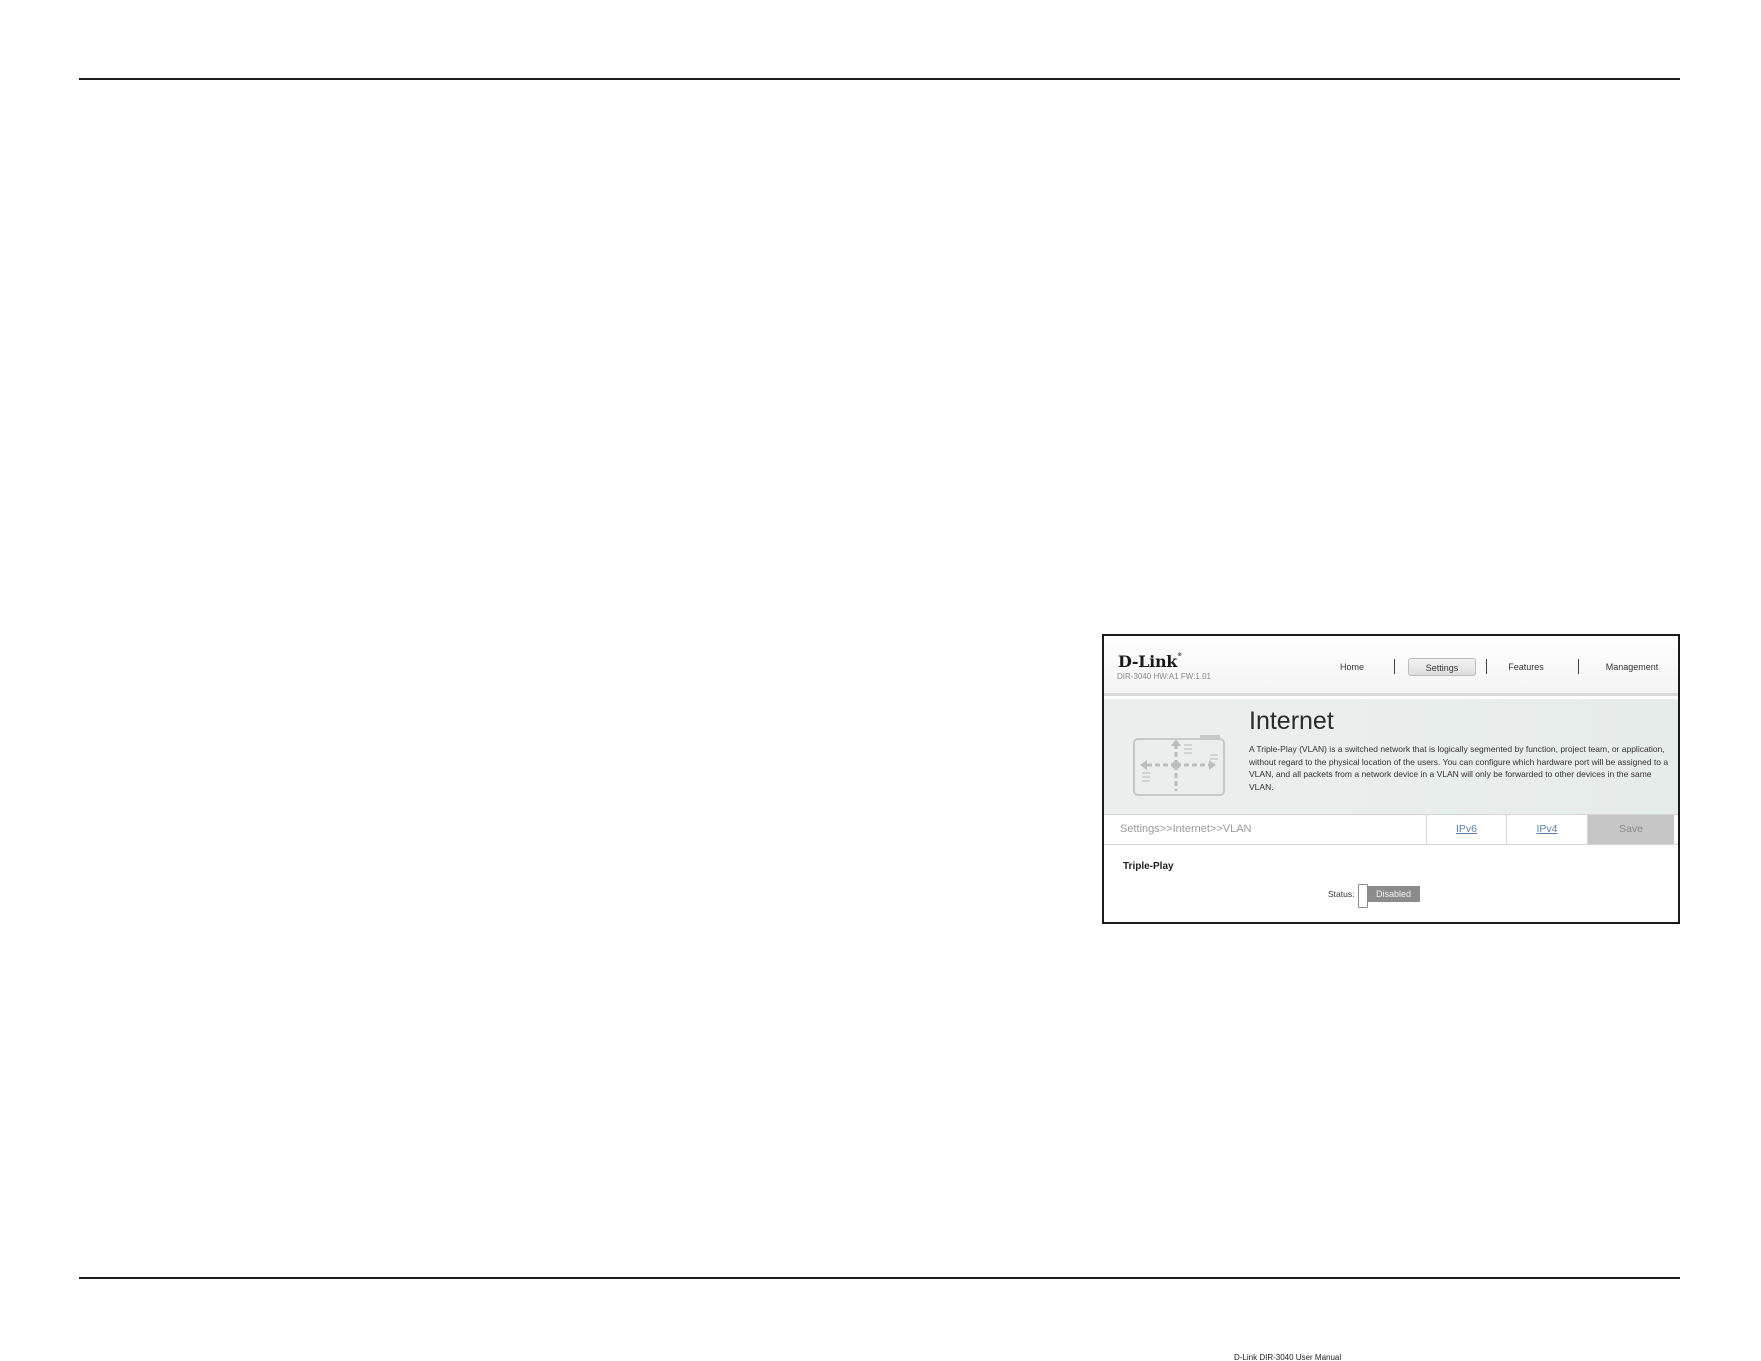 The image size is (1761, 1361). What do you see at coordinates (1363, 896) in the screenshot?
I see `toggle-knob` at bounding box center [1363, 896].